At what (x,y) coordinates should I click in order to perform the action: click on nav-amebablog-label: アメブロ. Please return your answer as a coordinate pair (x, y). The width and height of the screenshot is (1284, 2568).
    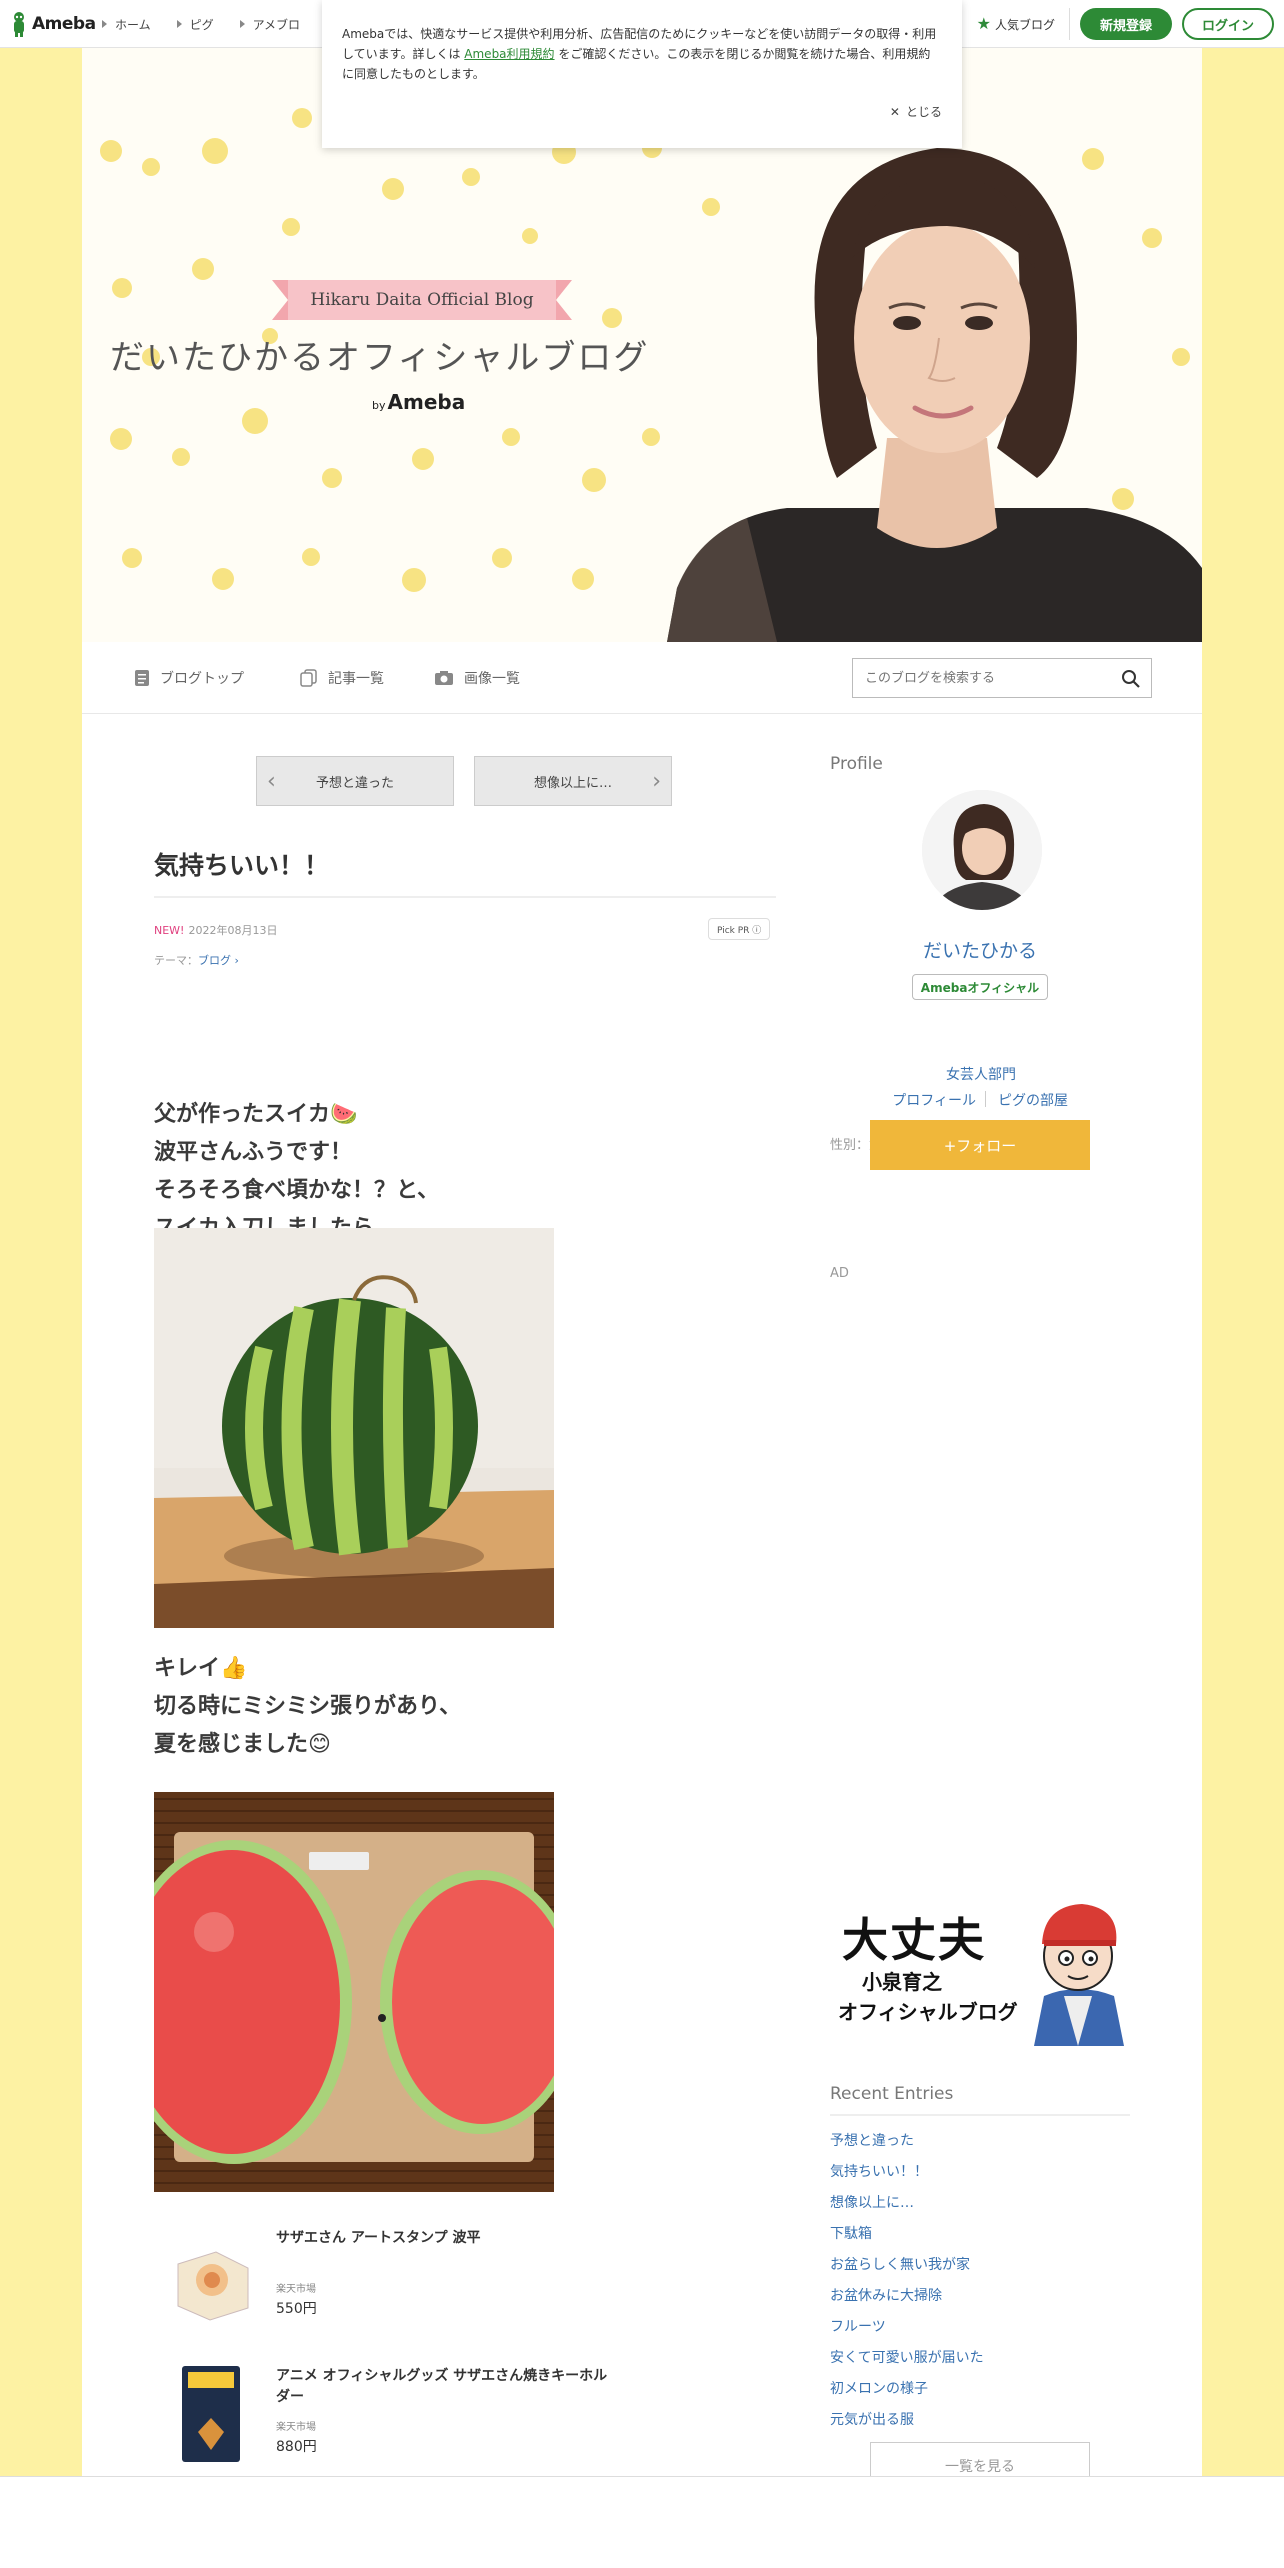
    Looking at the image, I should click on (276, 24).